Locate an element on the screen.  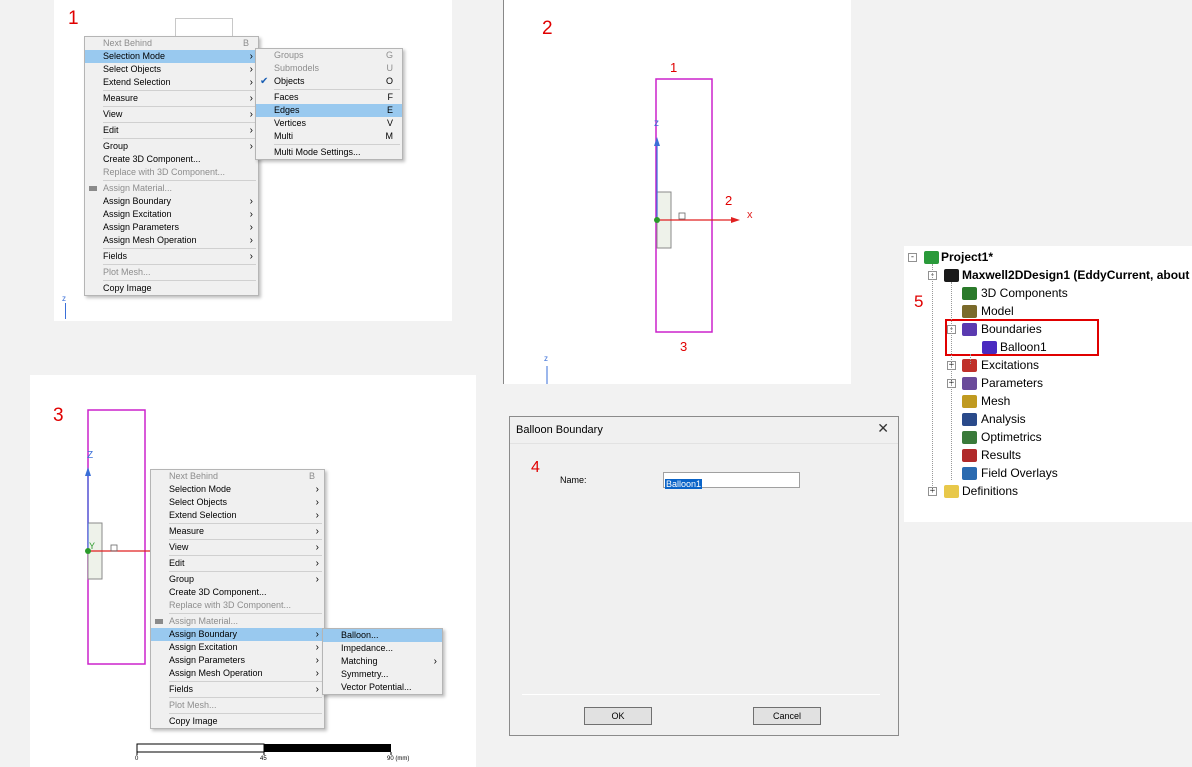
menu1-item-assign-parameters: Assign Parameters › is located at coordinates (171, 227).